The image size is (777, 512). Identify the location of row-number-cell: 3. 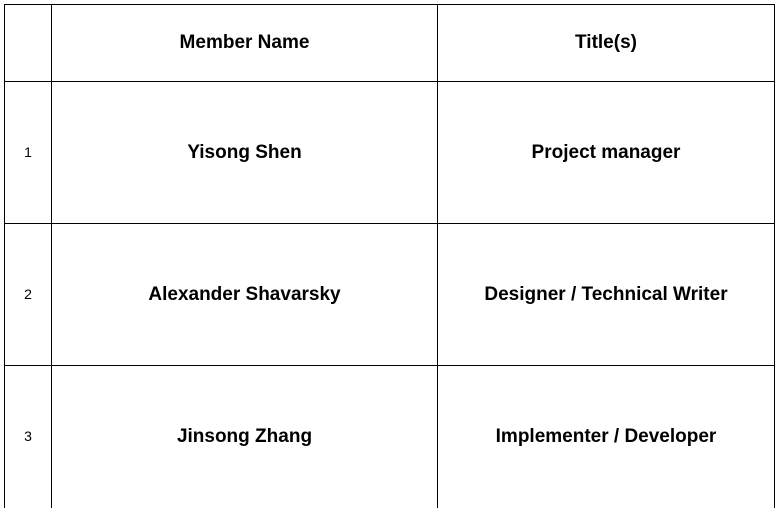
(28, 436).